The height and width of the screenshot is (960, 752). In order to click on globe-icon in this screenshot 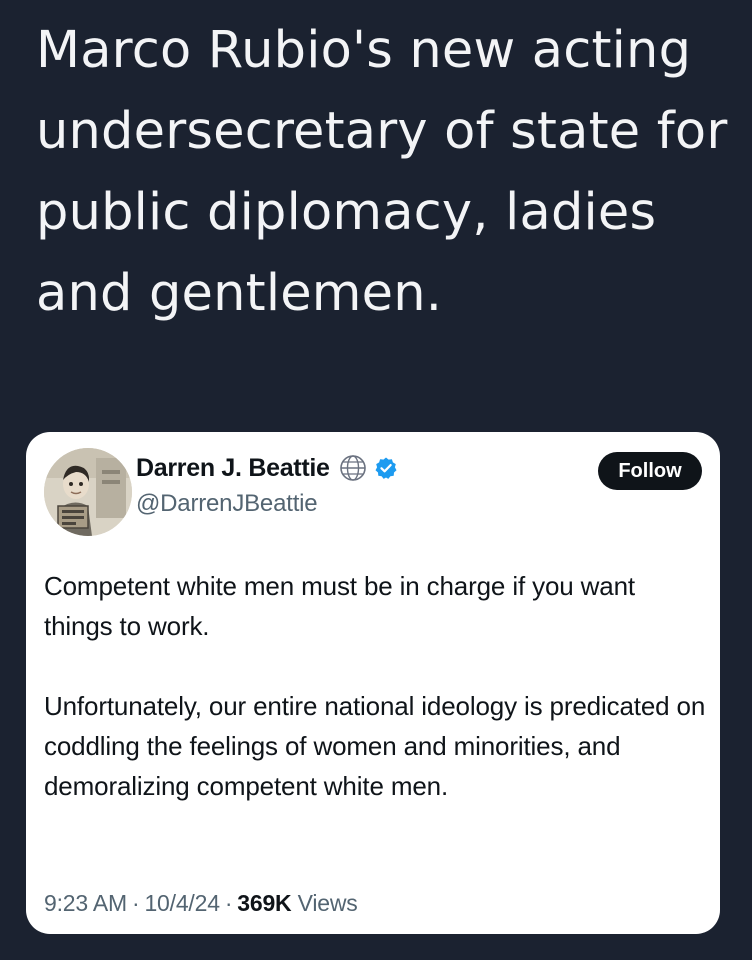, I will do `click(353, 468)`.